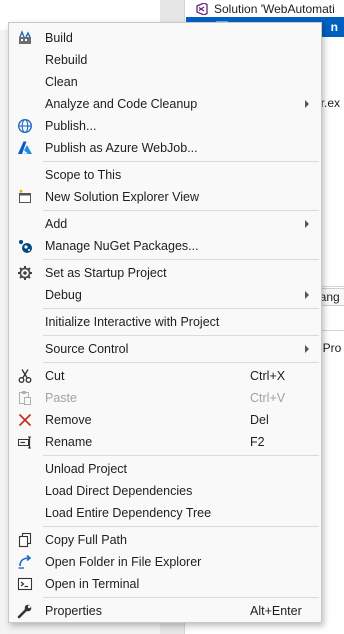 The width and height of the screenshot is (344, 634). I want to click on menu-item-label: Copy Full Path, so click(86, 540).